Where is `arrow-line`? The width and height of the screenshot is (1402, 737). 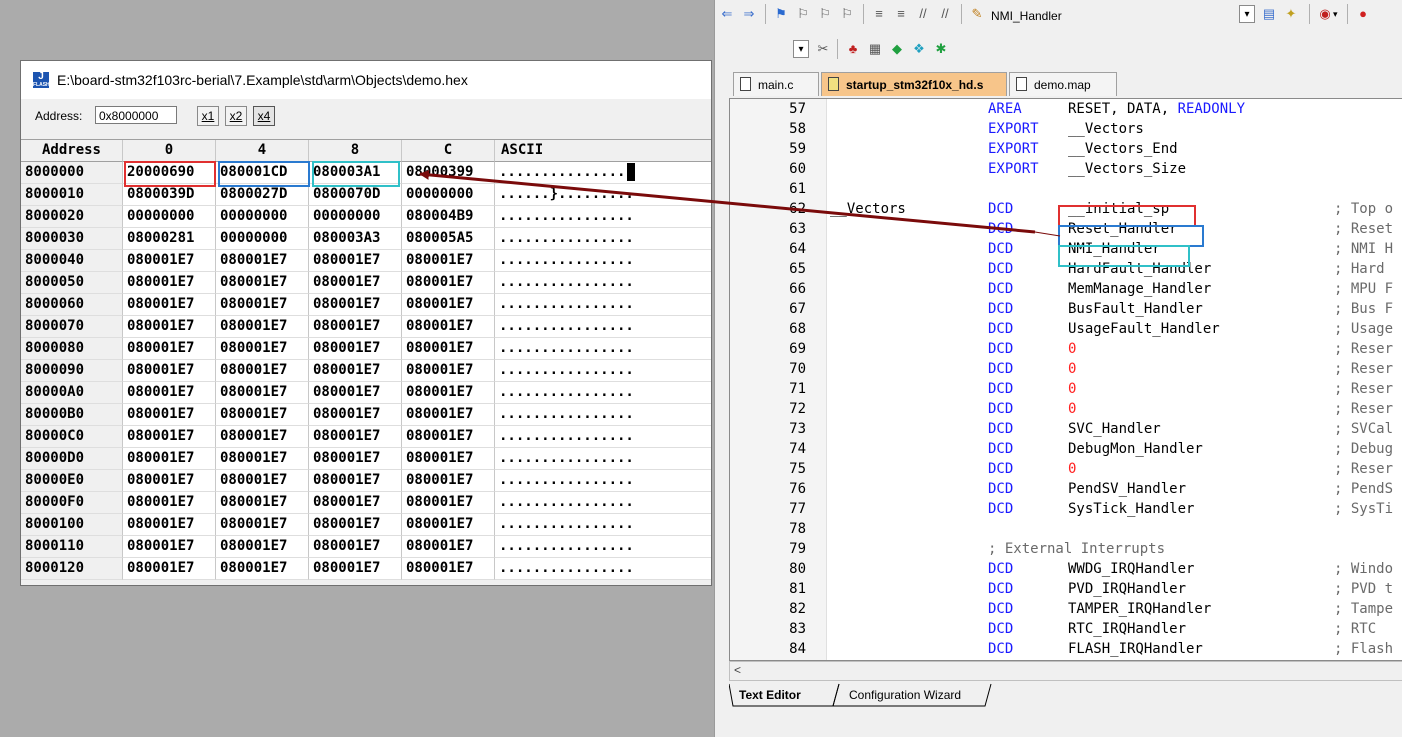
arrow-line is located at coordinates (727, 201).